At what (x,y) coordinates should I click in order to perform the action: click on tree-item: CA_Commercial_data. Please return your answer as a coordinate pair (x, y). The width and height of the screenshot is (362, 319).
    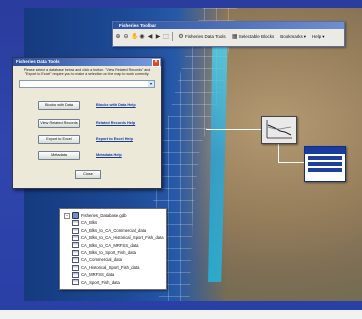
    Looking at the image, I should click on (115, 260).